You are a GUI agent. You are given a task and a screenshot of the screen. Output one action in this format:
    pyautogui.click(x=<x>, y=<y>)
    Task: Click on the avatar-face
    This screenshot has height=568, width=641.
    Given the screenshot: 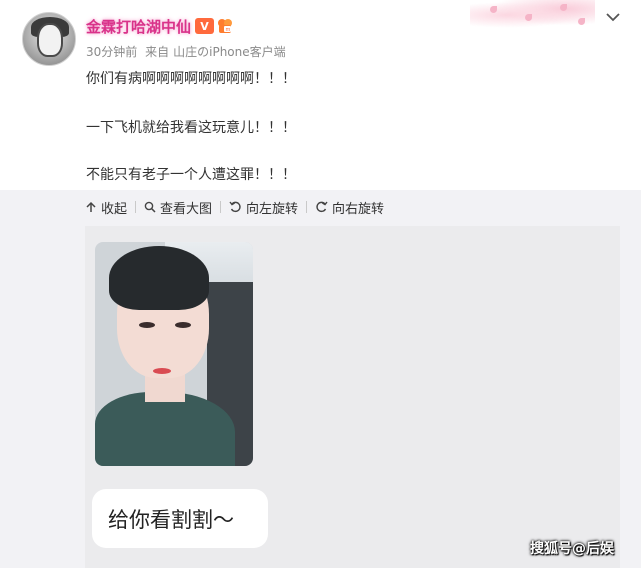 What is the action you would take?
    pyautogui.click(x=50, y=40)
    